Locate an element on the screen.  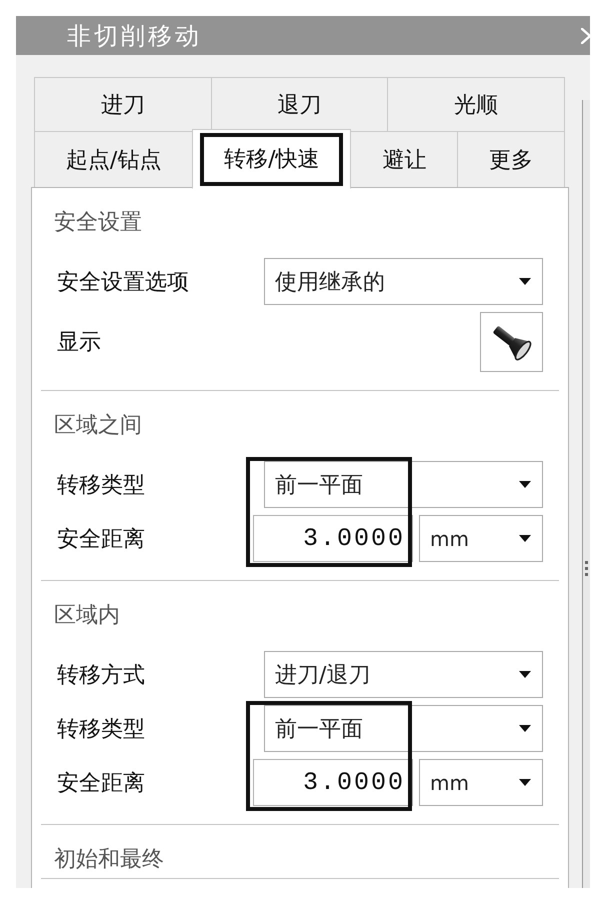
tab: 退刀 is located at coordinates (300, 105).